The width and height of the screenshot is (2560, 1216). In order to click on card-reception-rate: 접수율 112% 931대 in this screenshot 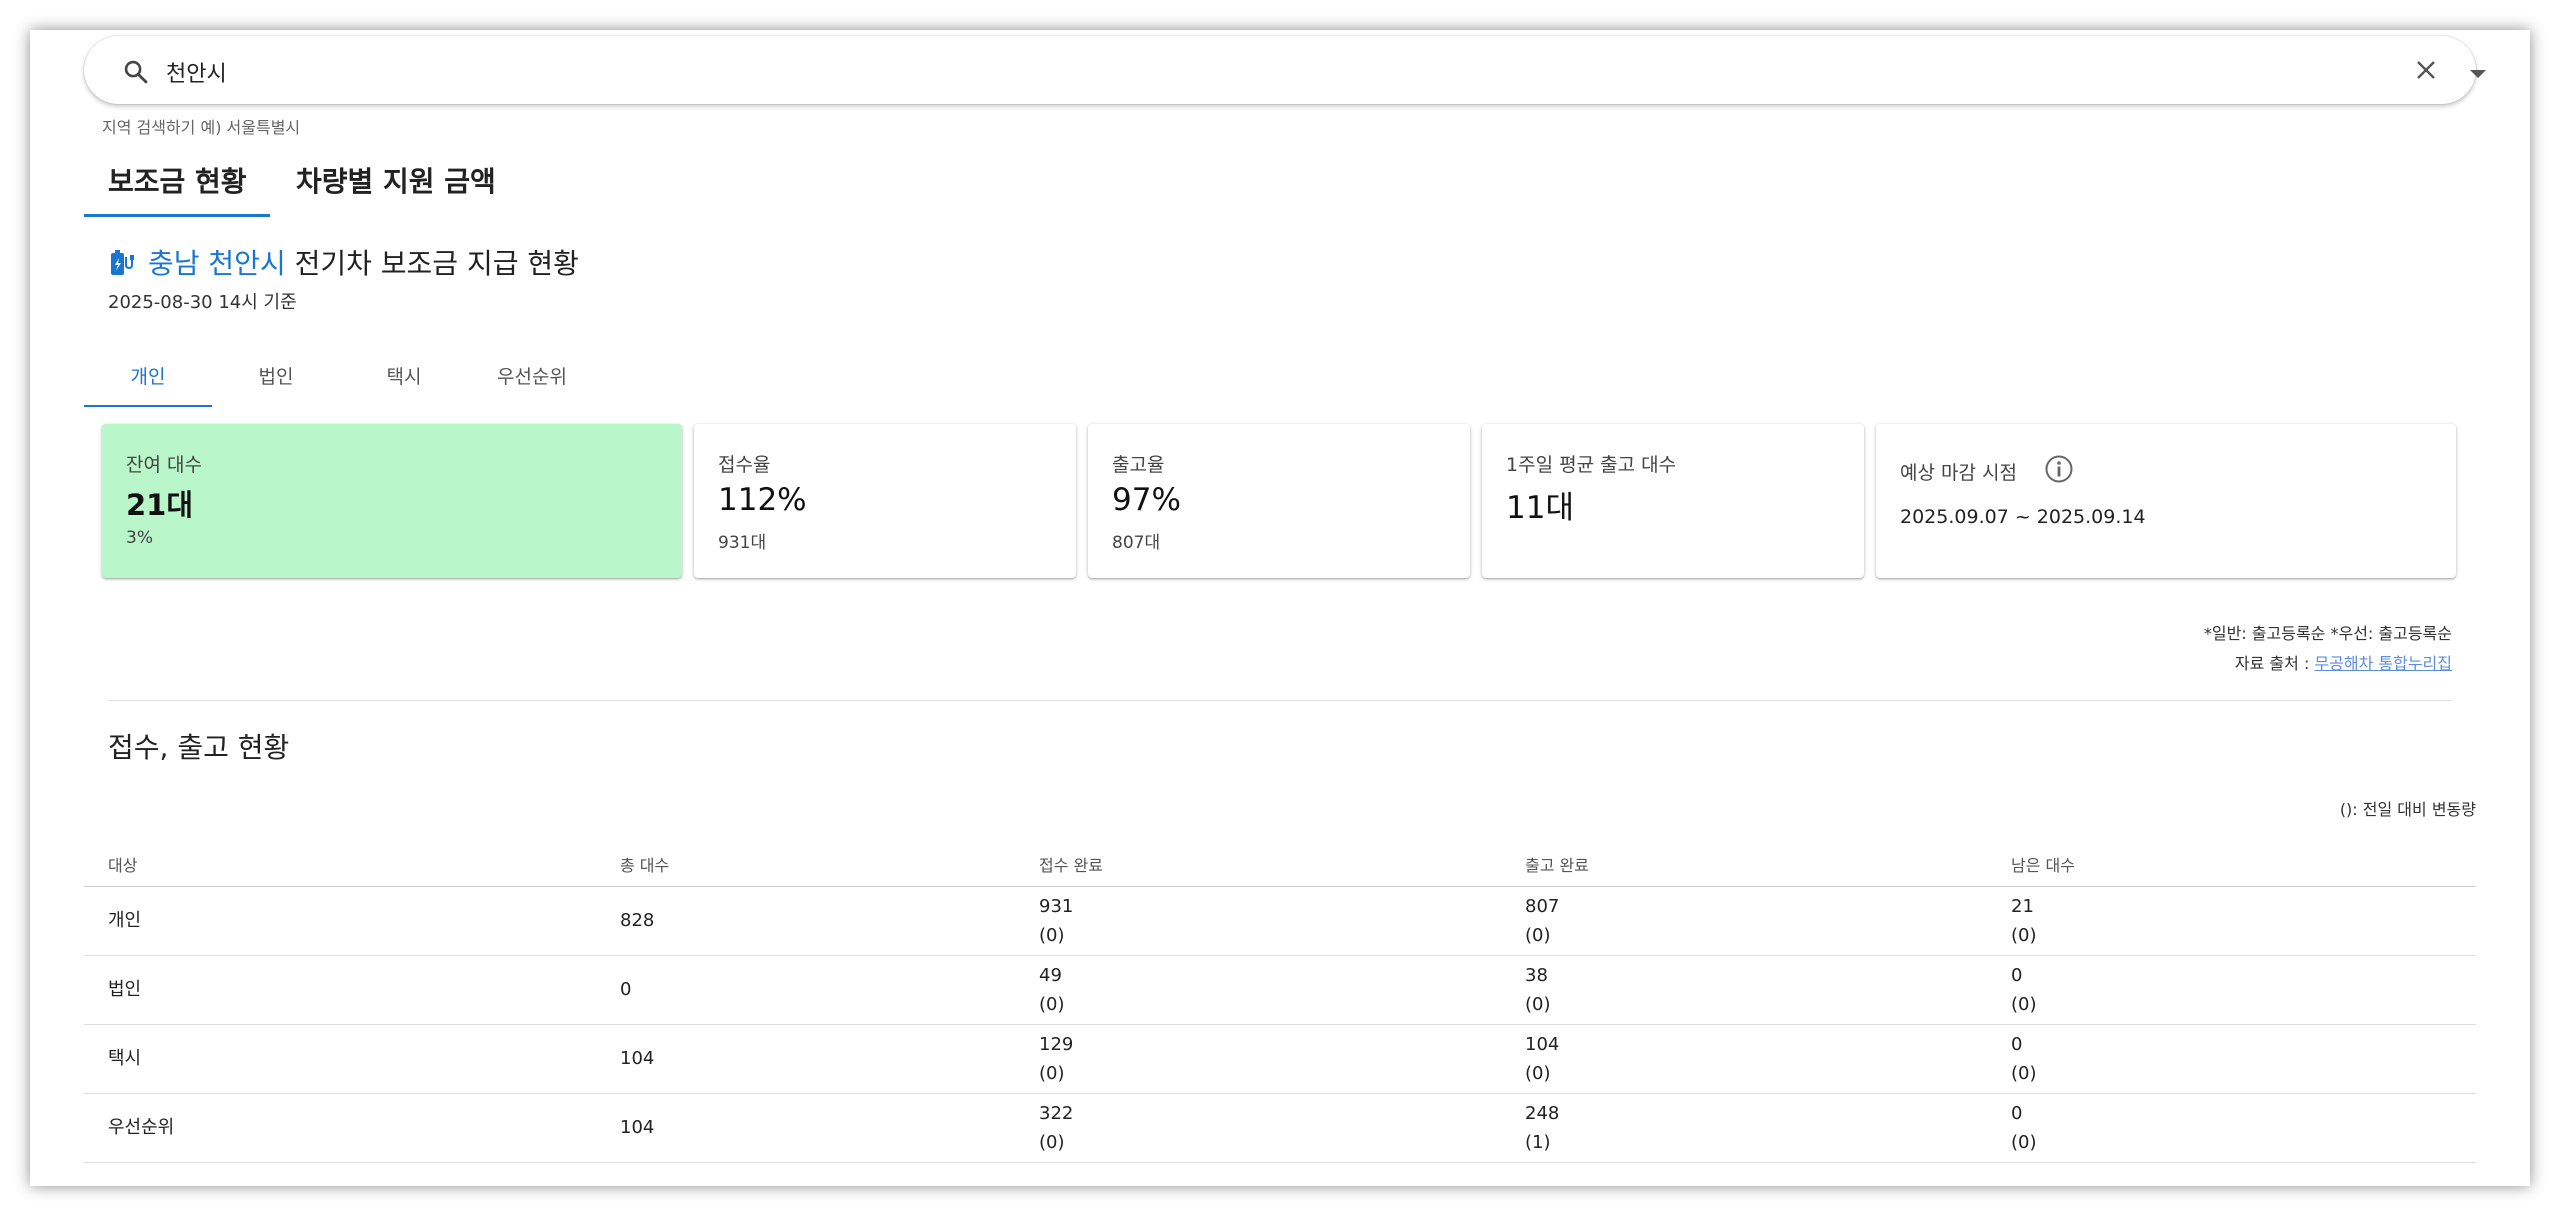, I will do `click(885, 501)`.